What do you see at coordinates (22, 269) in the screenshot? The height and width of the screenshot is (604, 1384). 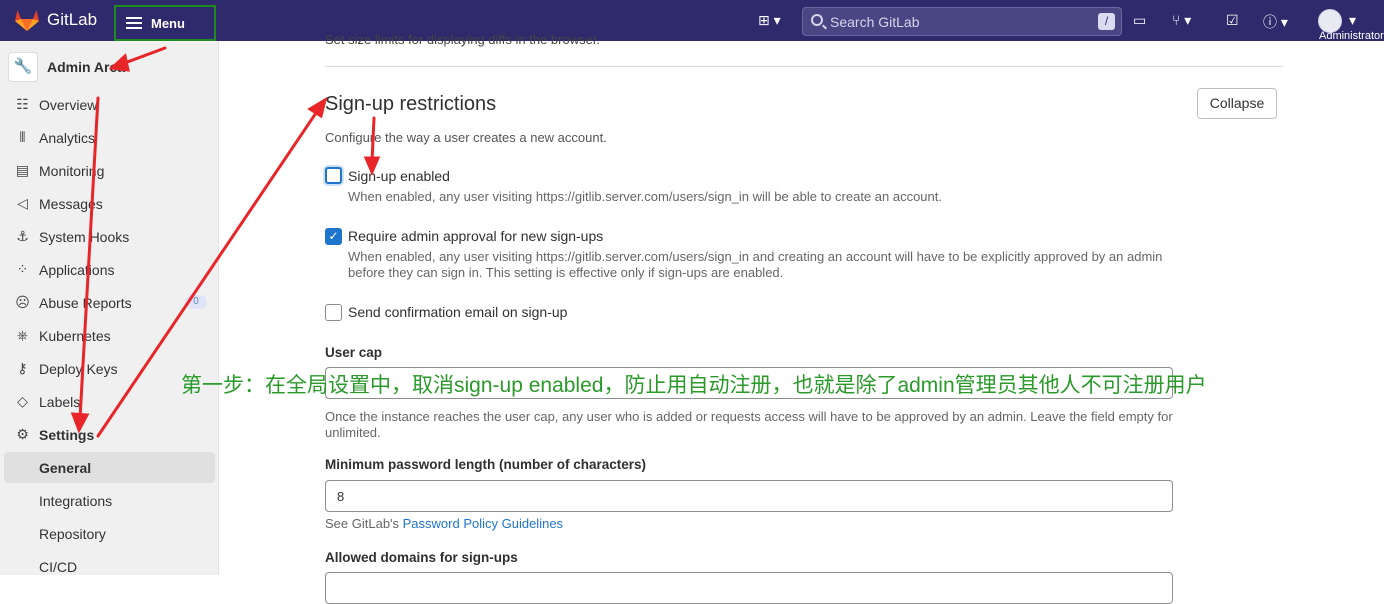 I see `applications-icon: ⁘` at bounding box center [22, 269].